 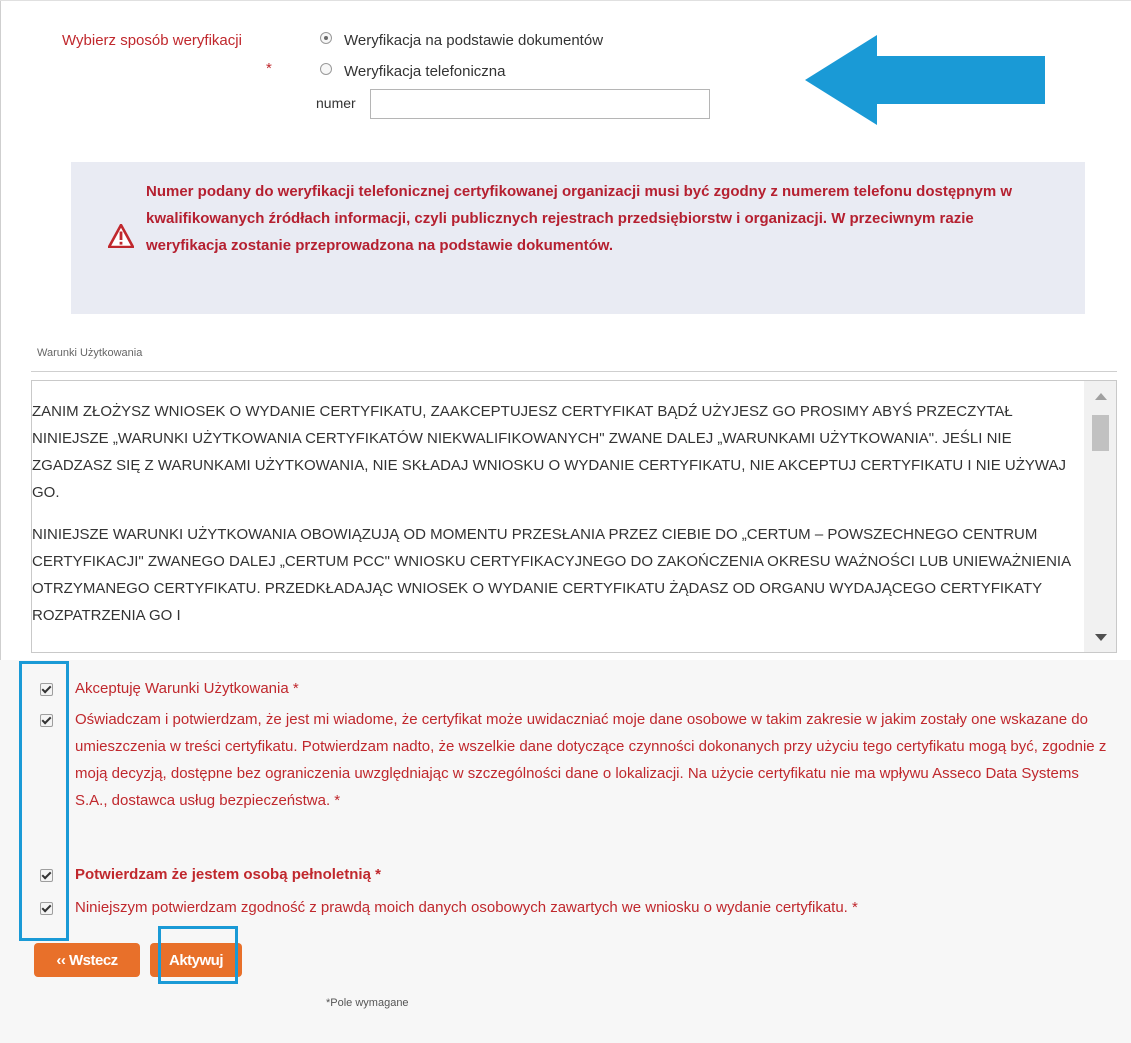 I want to click on scroll-down-arrow-icon, so click(x=1101, y=637).